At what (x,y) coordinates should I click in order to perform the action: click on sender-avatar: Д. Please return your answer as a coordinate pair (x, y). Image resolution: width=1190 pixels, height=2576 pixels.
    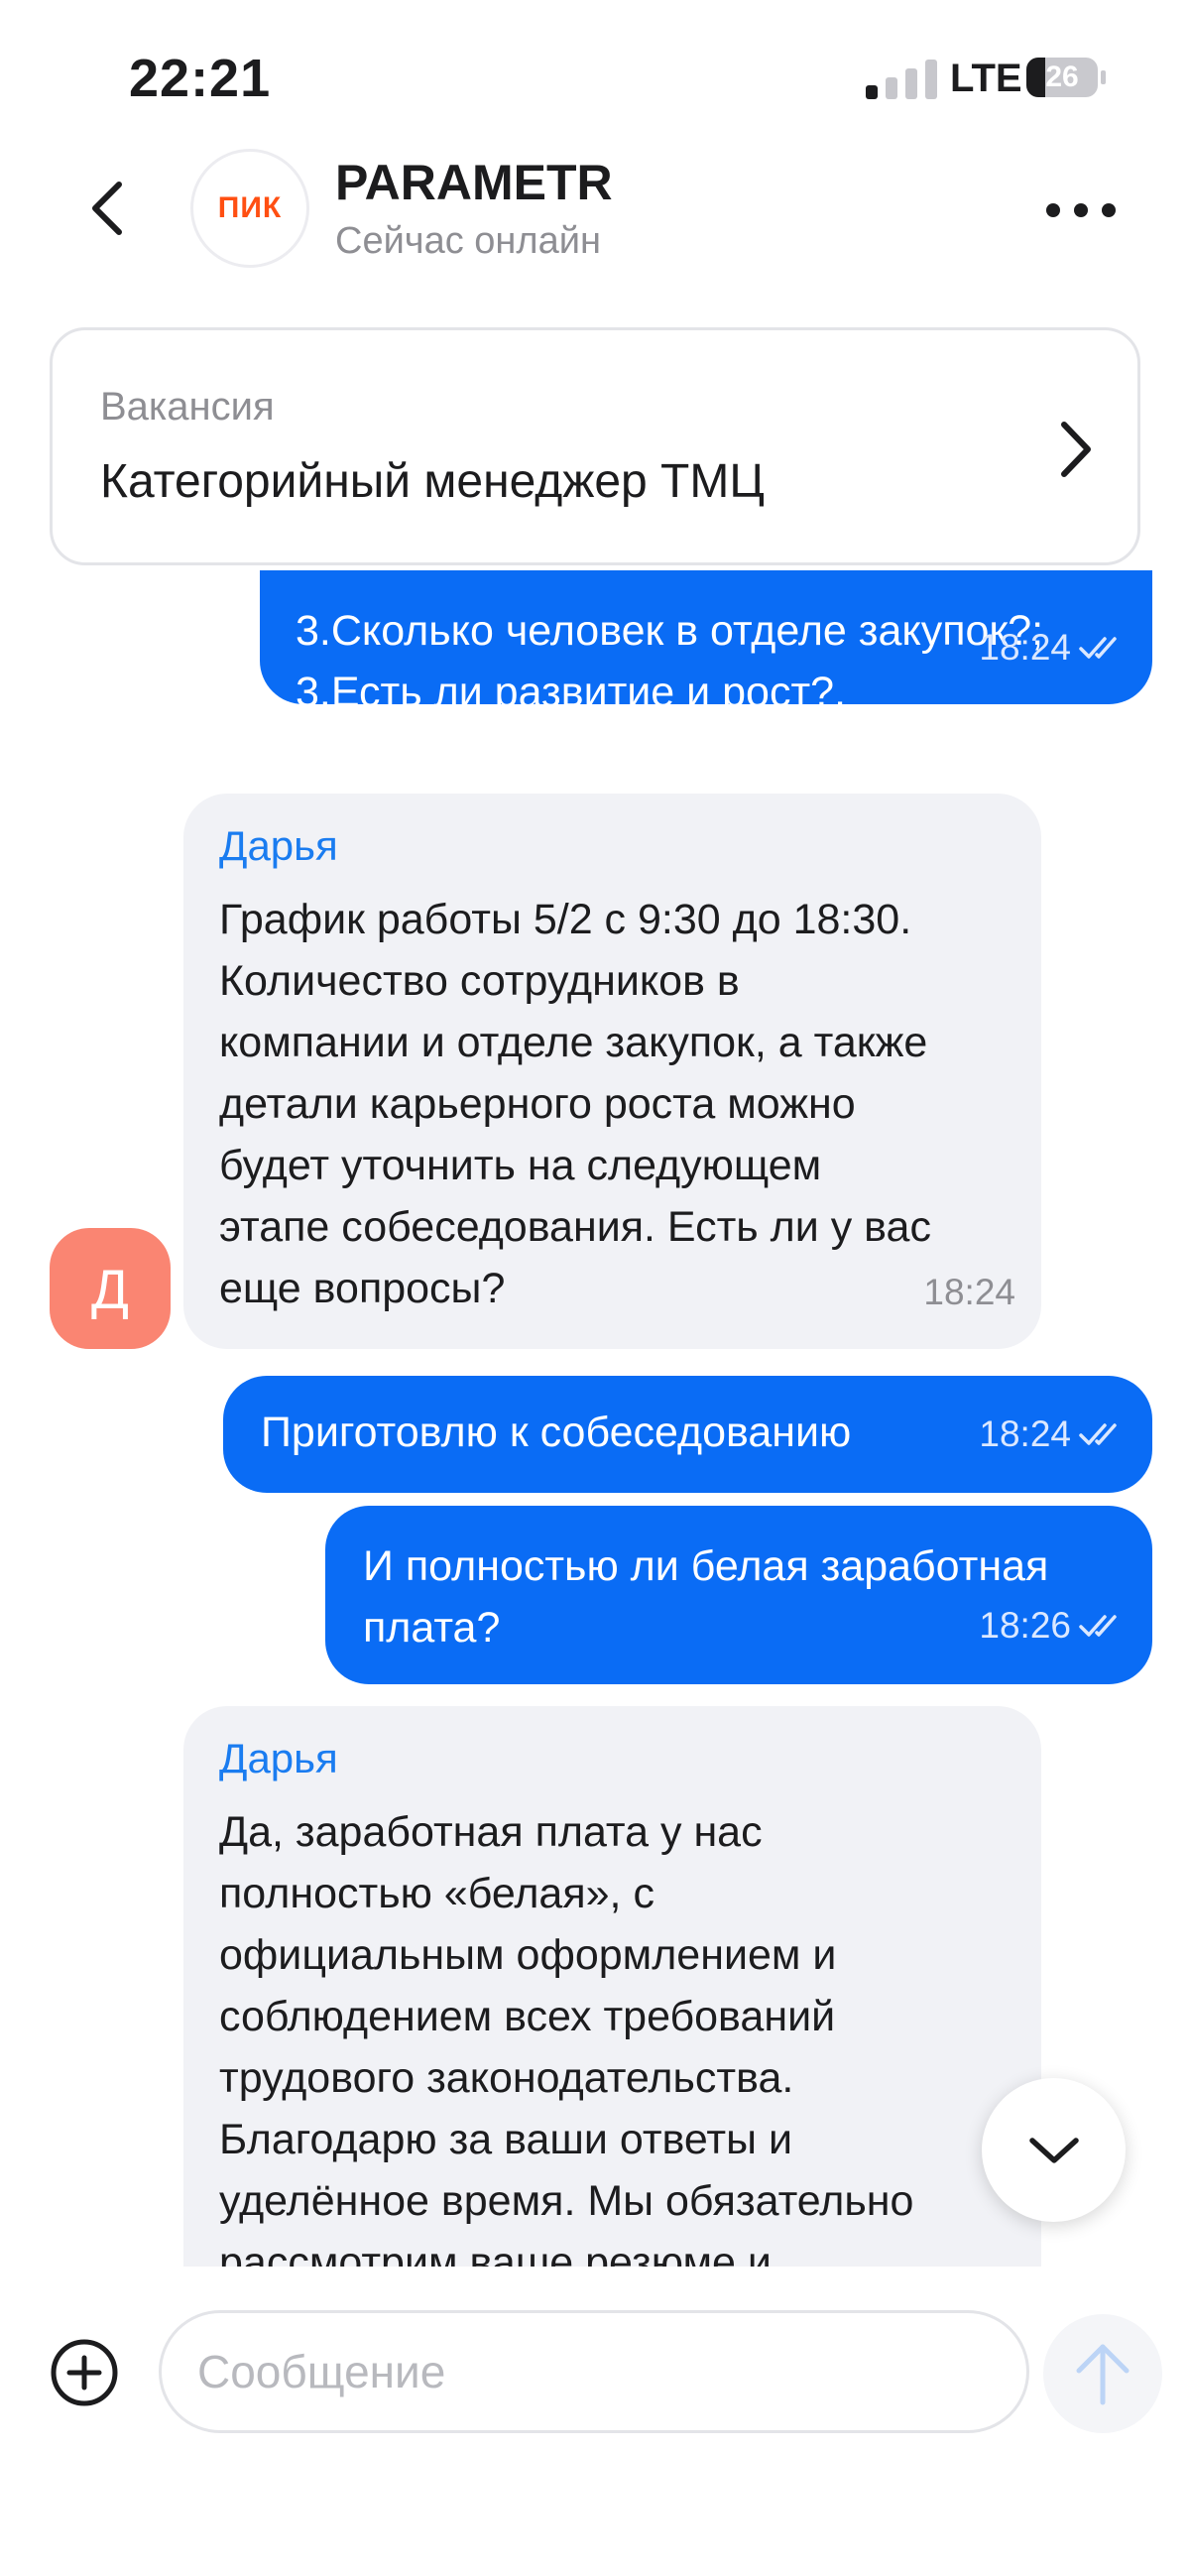
    Looking at the image, I should click on (110, 1288).